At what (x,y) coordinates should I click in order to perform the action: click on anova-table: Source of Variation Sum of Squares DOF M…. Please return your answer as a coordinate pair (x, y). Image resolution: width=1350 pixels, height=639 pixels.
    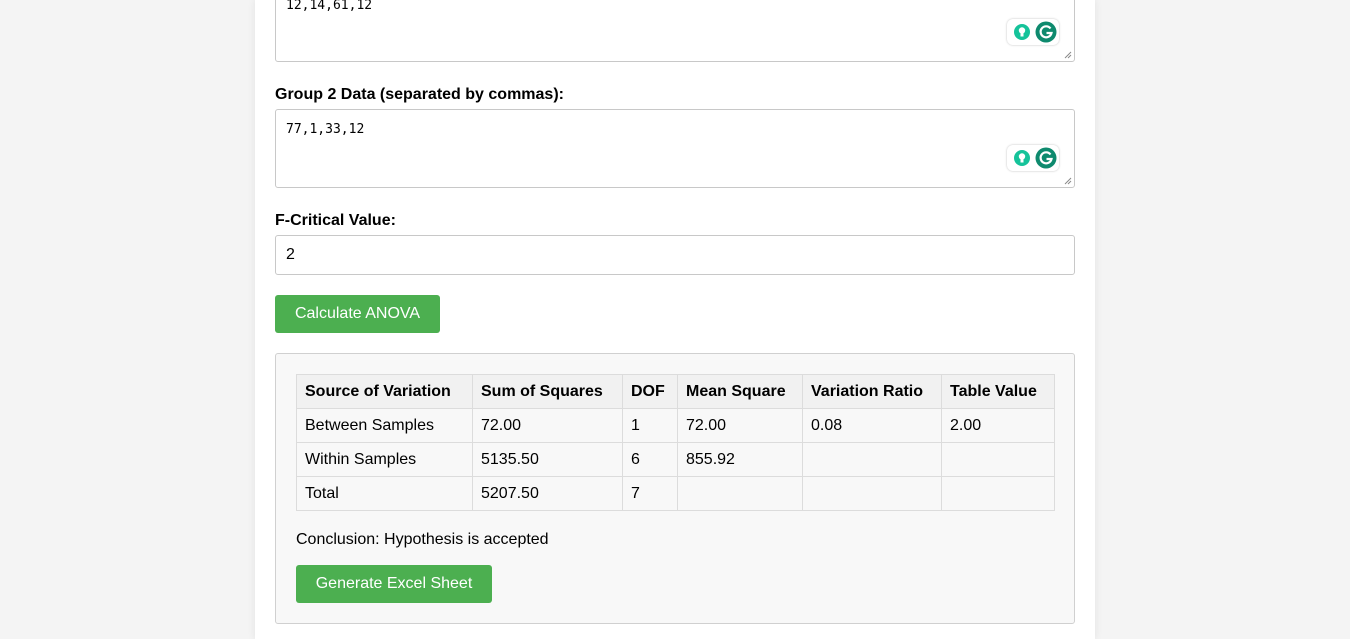
    Looking at the image, I should click on (675, 442).